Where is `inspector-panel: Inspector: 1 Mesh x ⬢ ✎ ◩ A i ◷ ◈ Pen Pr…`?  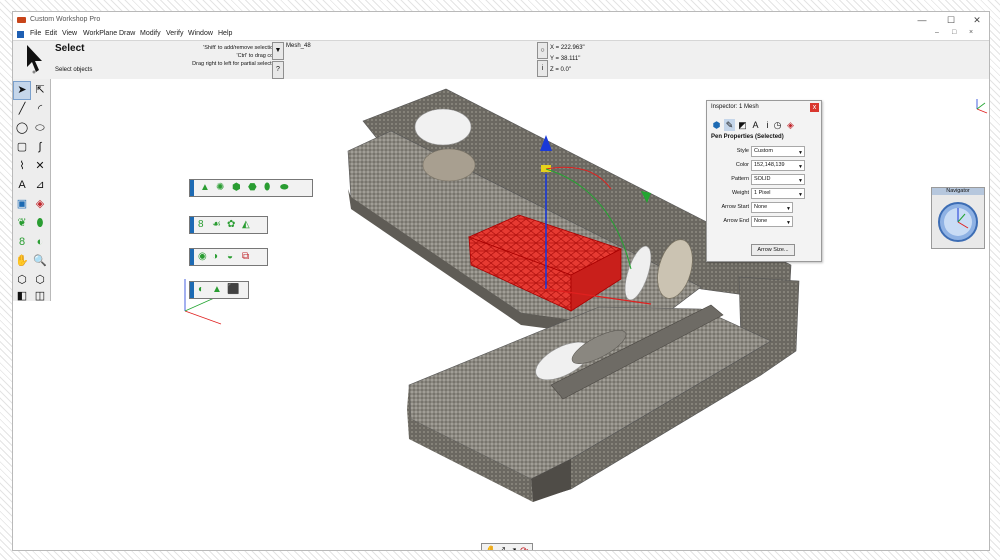
inspector-panel: Inspector: 1 Mesh x ⬢ ✎ ◩ A i ◷ ◈ Pen Pr… is located at coordinates (764, 181).